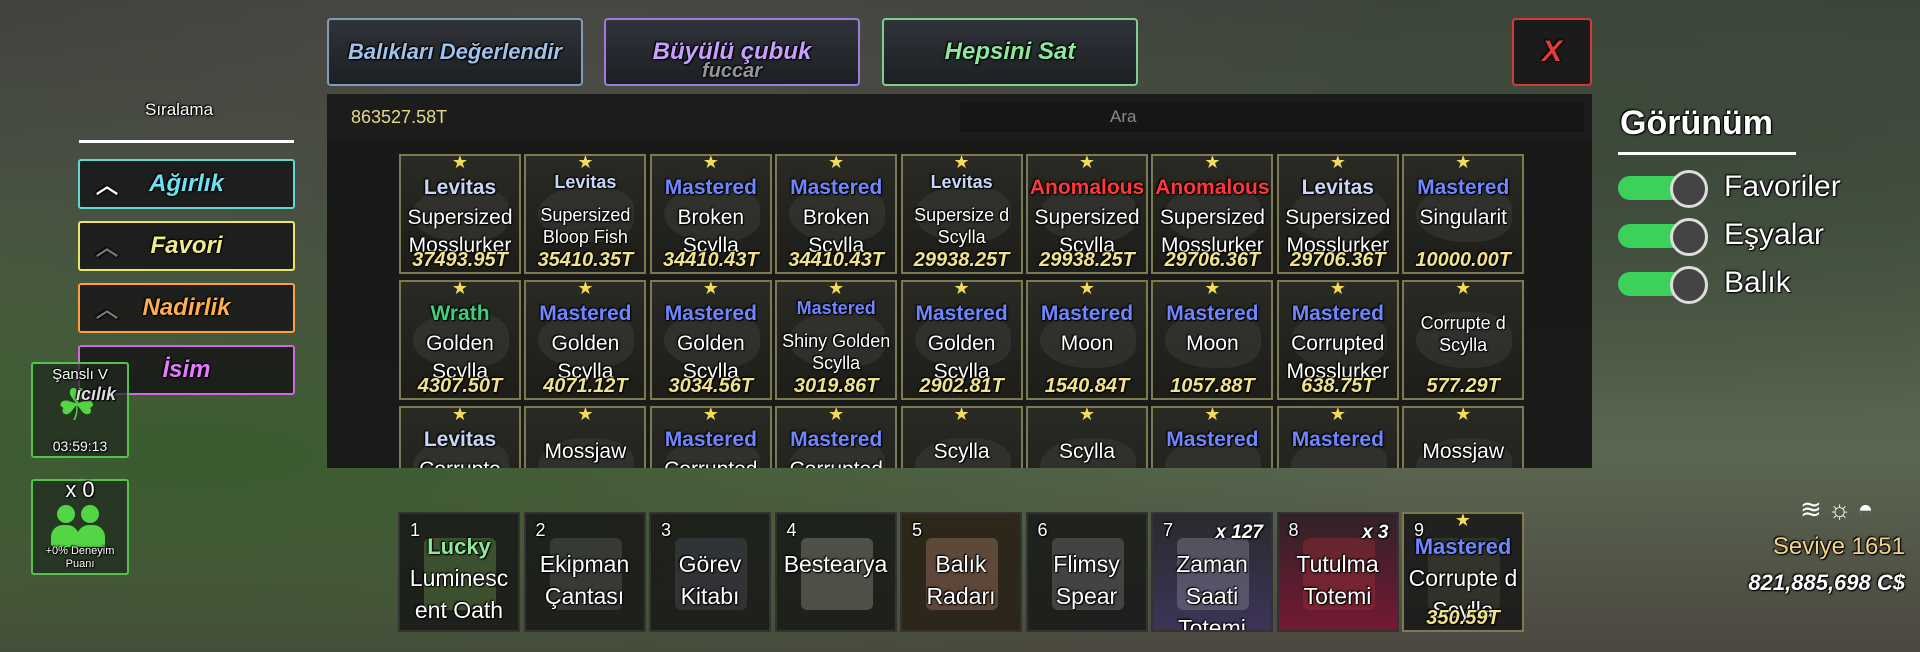 Image resolution: width=1920 pixels, height=652 pixels. I want to click on fish-slot: ★ Mastered Moon 1540.84T, so click(1087, 340).